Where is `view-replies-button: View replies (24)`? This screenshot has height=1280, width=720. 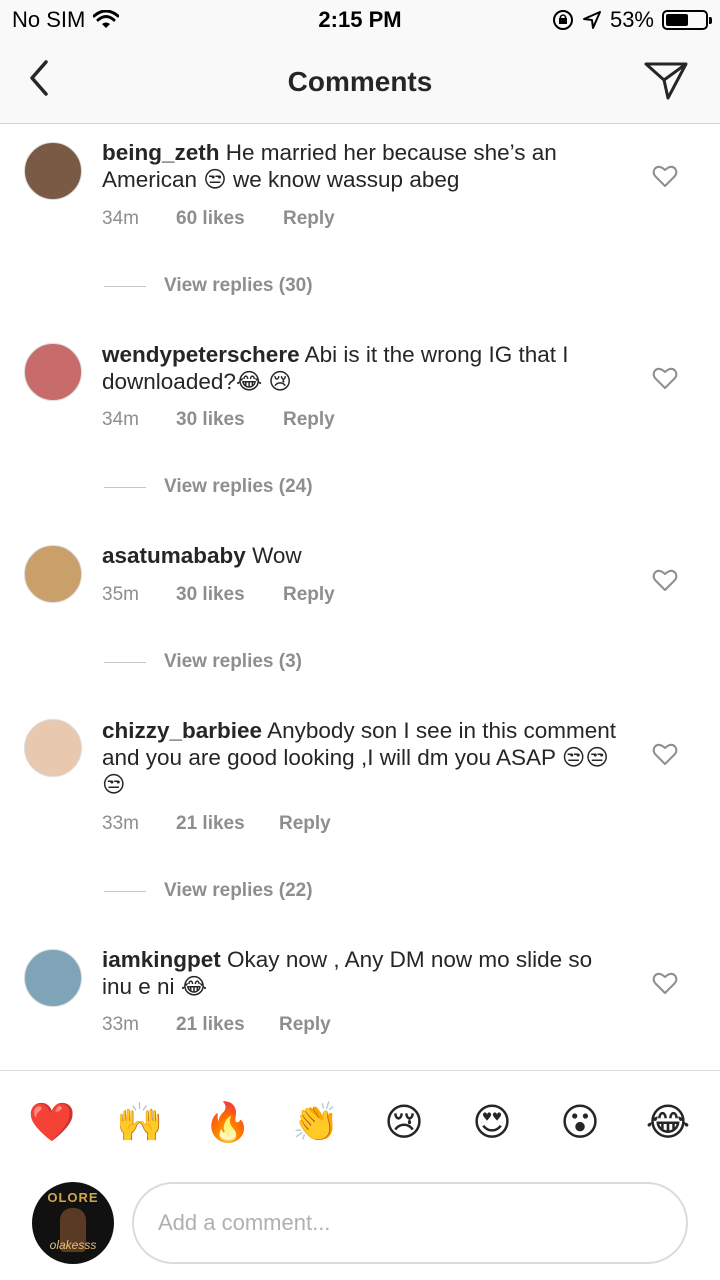
view-replies-button: View replies (24) is located at coordinates (208, 487).